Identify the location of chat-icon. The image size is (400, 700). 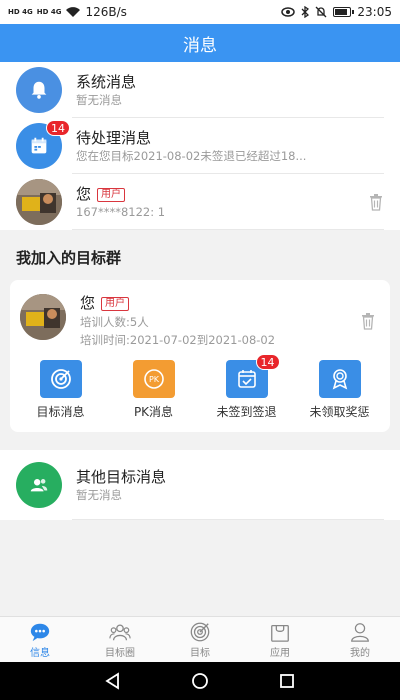
(40, 632).